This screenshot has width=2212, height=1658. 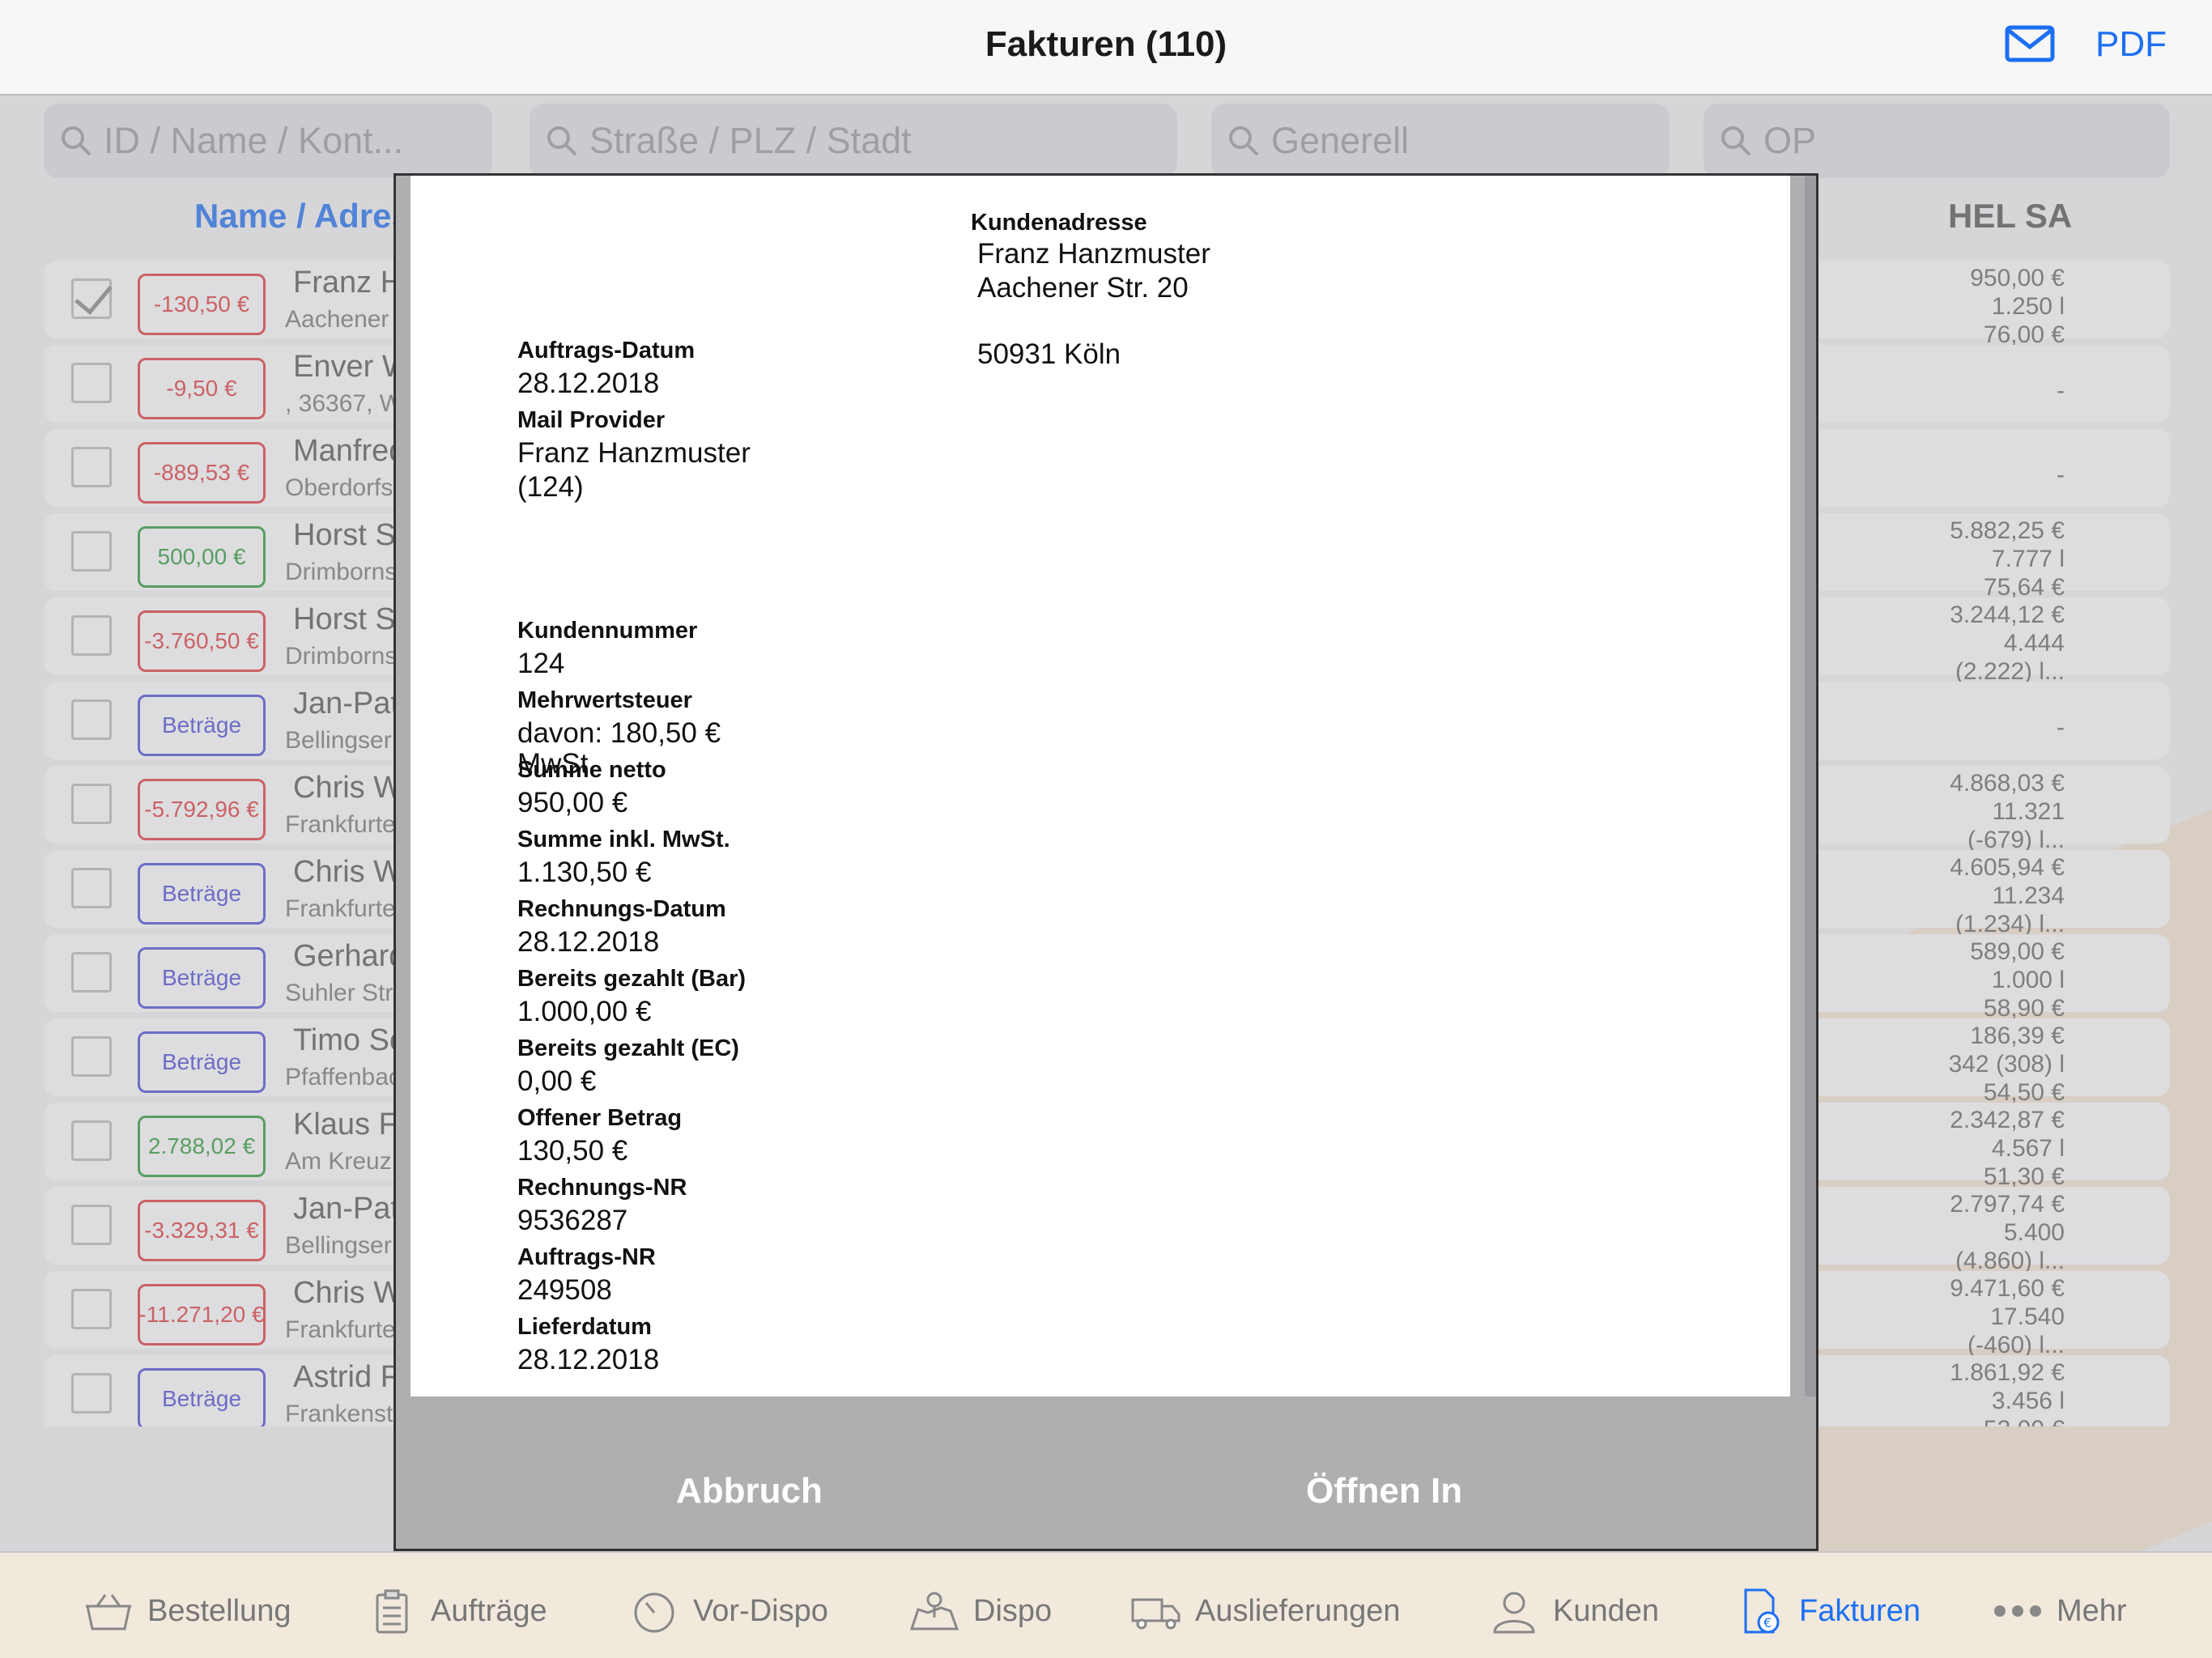 I want to click on open-amount-value: 130,50 €, so click(x=573, y=1151).